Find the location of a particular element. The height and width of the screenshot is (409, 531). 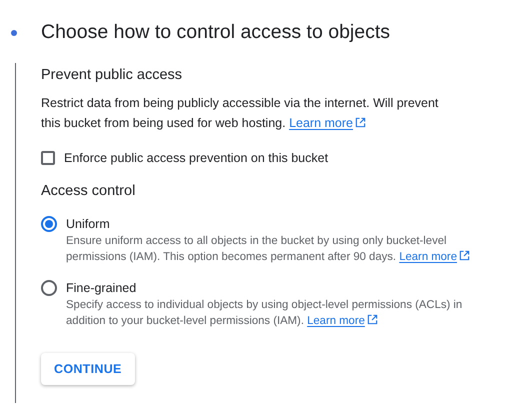

section-description: Restrict data from being publicly accessible via the internet. Will prevent this bucket from being used for web hosting. Learn more is located at coordinates (240, 113).